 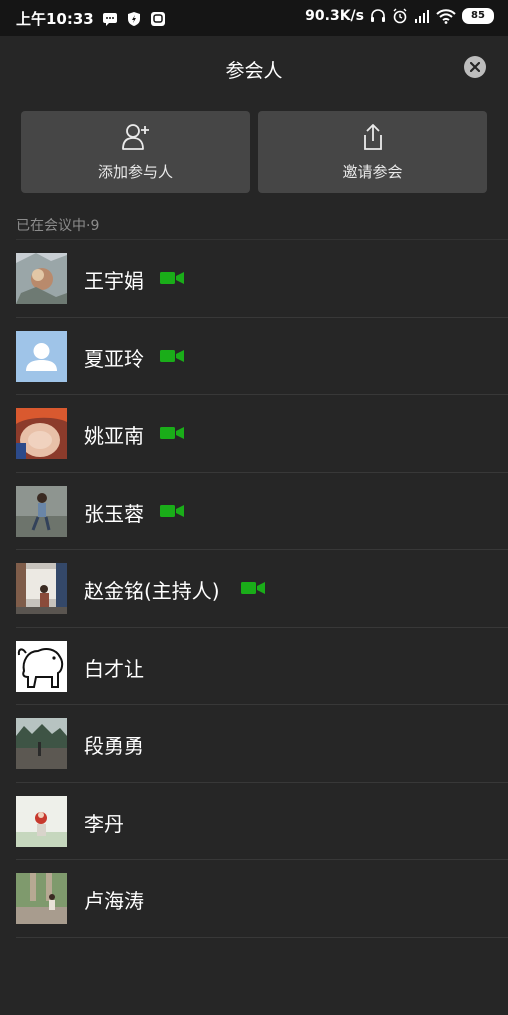 I want to click on list-item: 王宇娟, so click(x=254, y=279).